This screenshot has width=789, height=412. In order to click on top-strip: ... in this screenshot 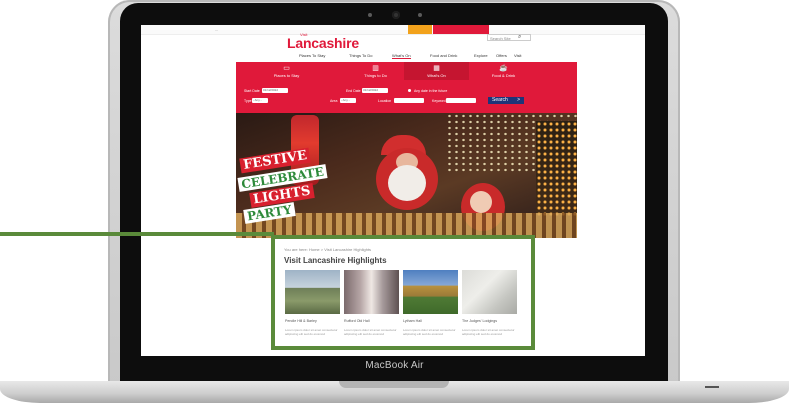, I will do `click(393, 30)`.